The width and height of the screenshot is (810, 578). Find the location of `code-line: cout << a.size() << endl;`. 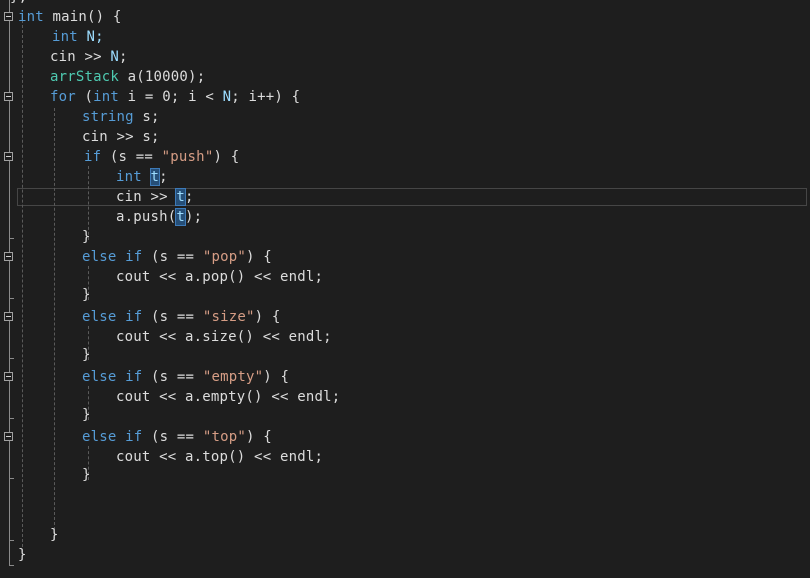

code-line: cout << a.size() << endl; is located at coordinates (224, 337).